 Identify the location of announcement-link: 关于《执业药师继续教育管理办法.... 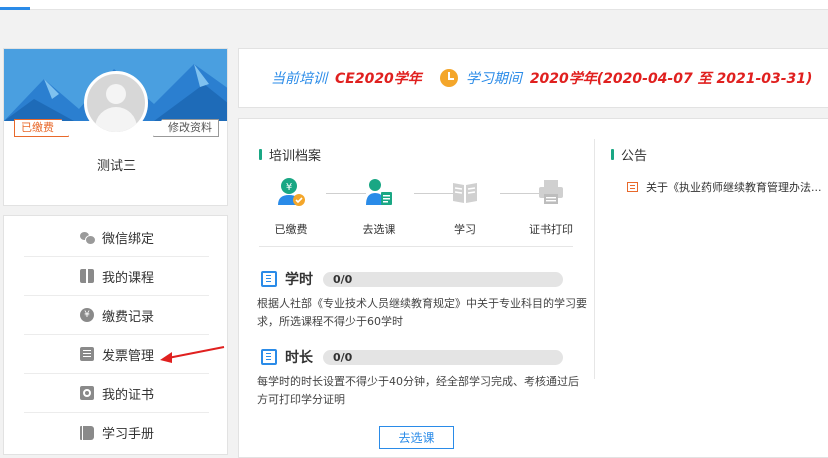
(734, 187).